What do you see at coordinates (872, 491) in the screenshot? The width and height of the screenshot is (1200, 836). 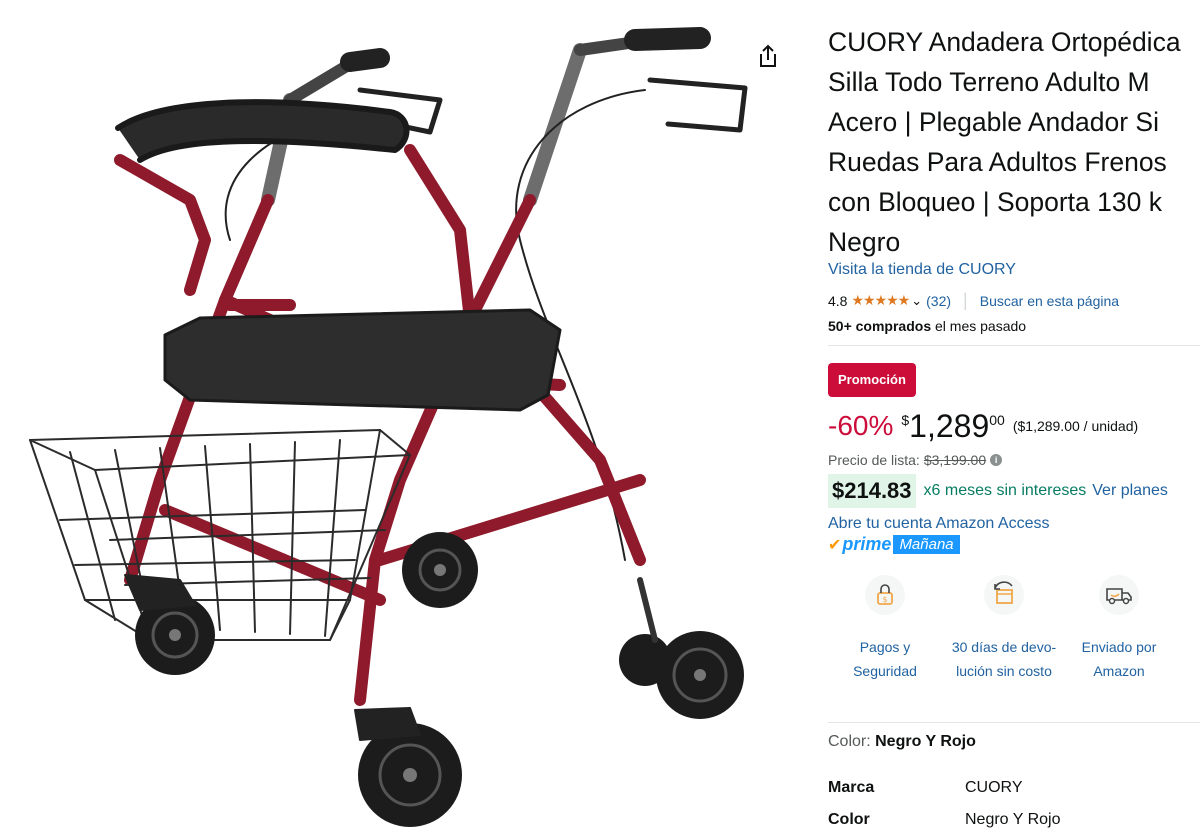 I see `installment-amount: $214.83` at bounding box center [872, 491].